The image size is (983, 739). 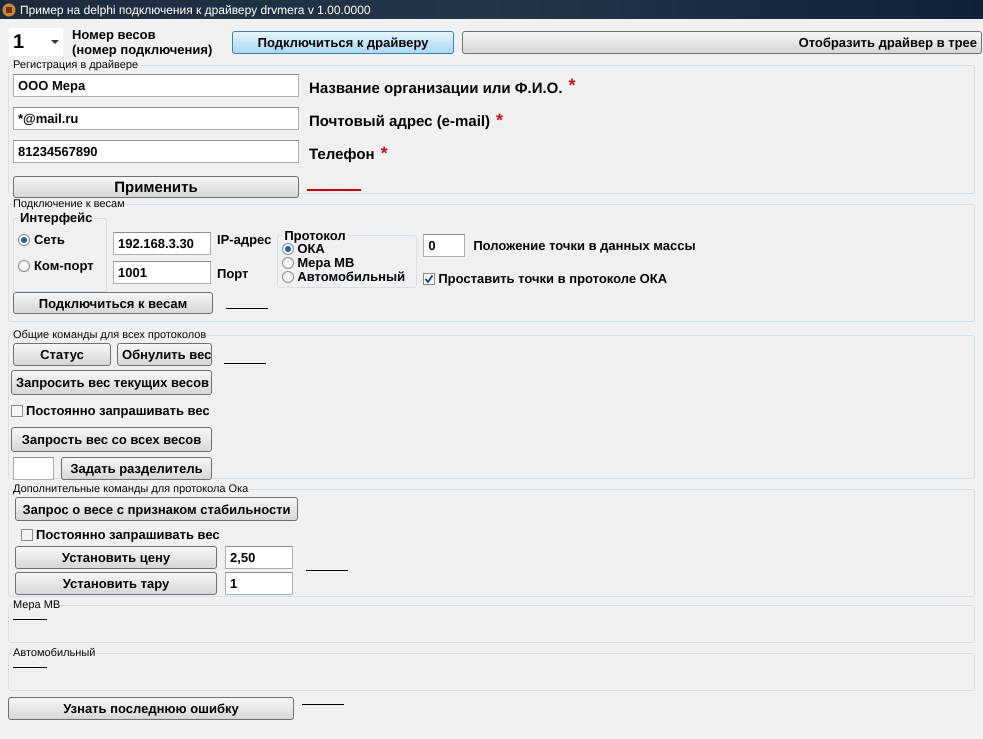 I want to click on radio-label: Ком-порт, so click(x=64, y=265).